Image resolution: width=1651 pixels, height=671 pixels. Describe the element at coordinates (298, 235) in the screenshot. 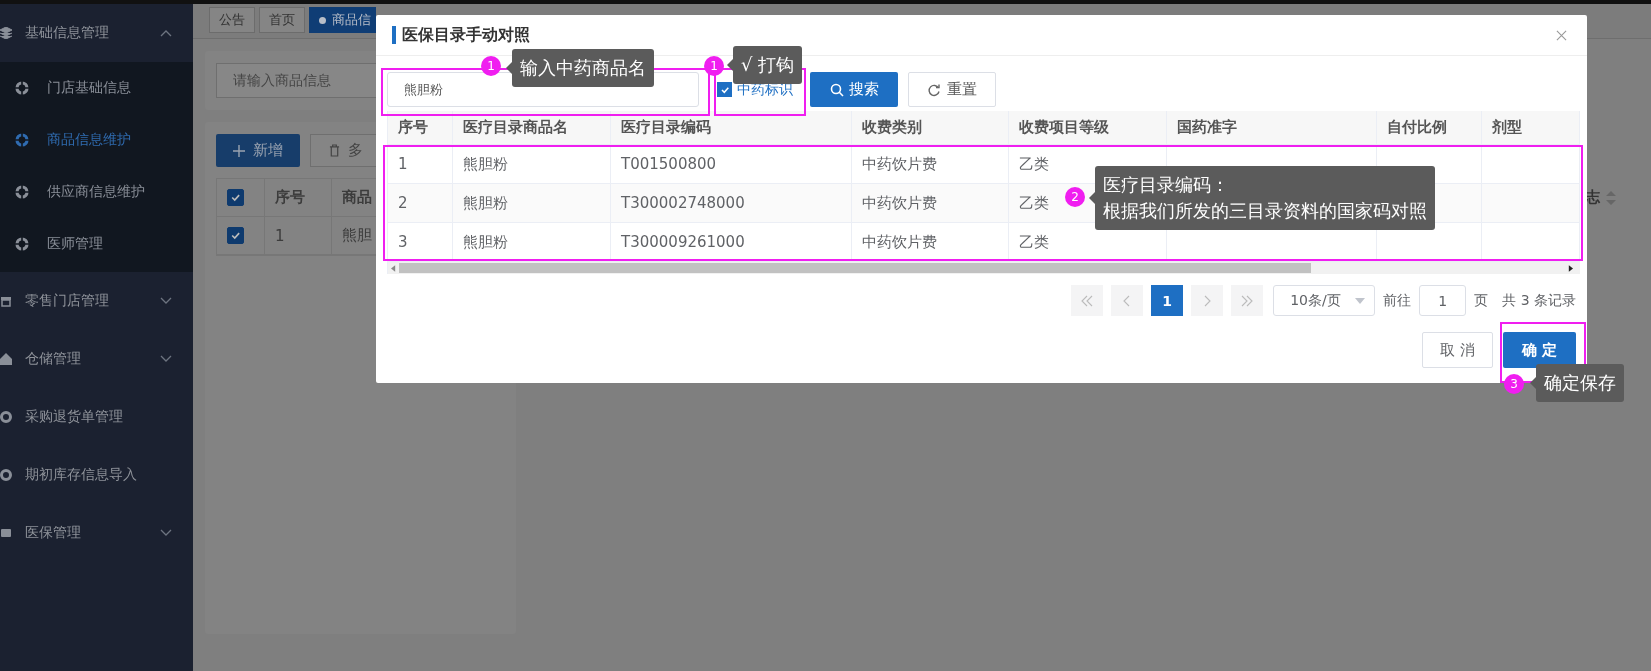

I see `table-cell: 1` at that location.